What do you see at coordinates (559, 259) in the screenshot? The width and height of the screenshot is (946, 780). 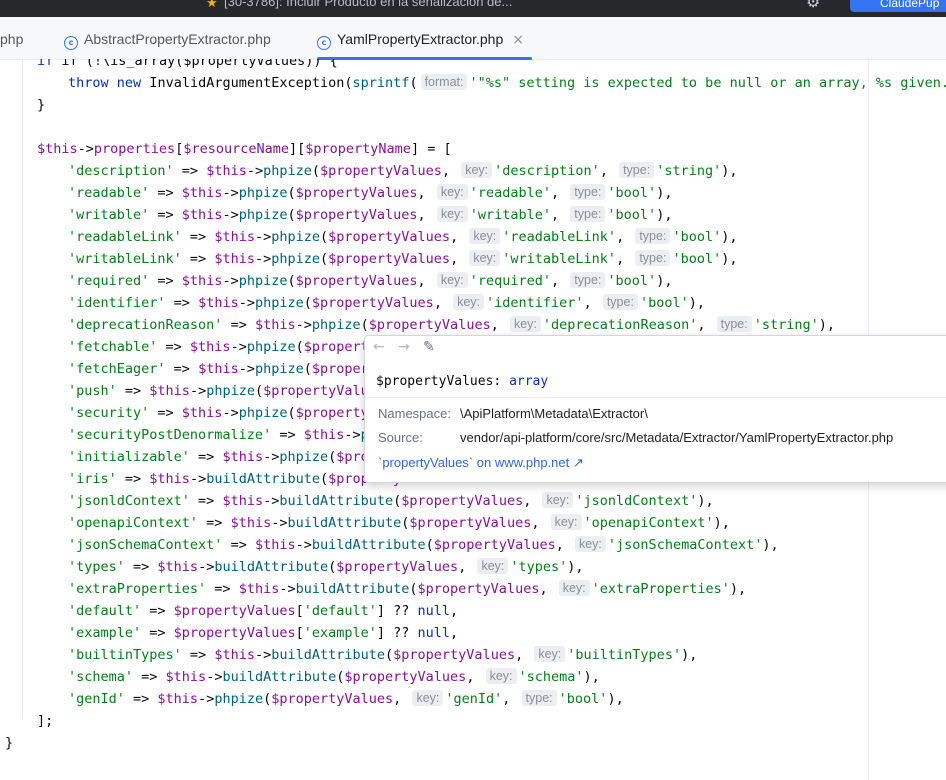 I see `key-argument-string: 'writableLink'` at bounding box center [559, 259].